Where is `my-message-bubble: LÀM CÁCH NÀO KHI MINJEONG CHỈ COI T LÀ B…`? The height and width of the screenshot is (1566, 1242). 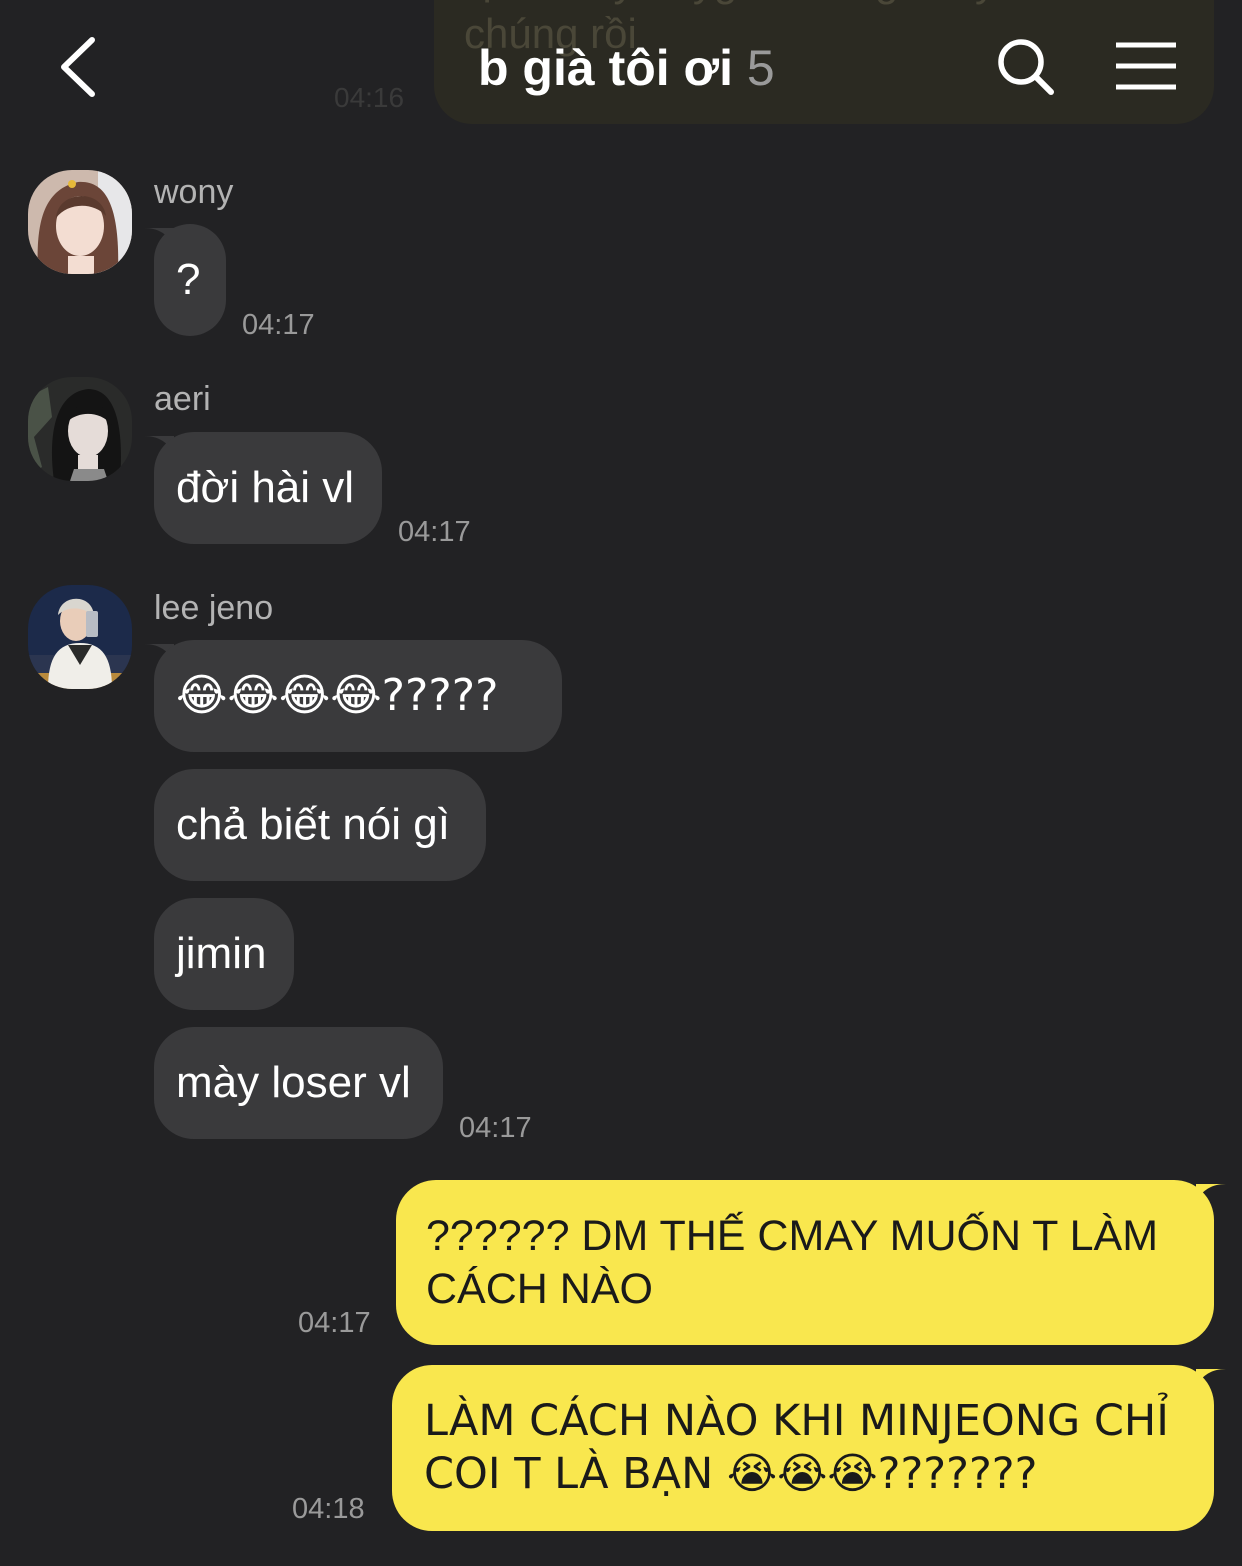
my-message-bubble: LÀM CÁCH NÀO KHI MINJEONG CHỈ COI T LÀ B… is located at coordinates (803, 1448).